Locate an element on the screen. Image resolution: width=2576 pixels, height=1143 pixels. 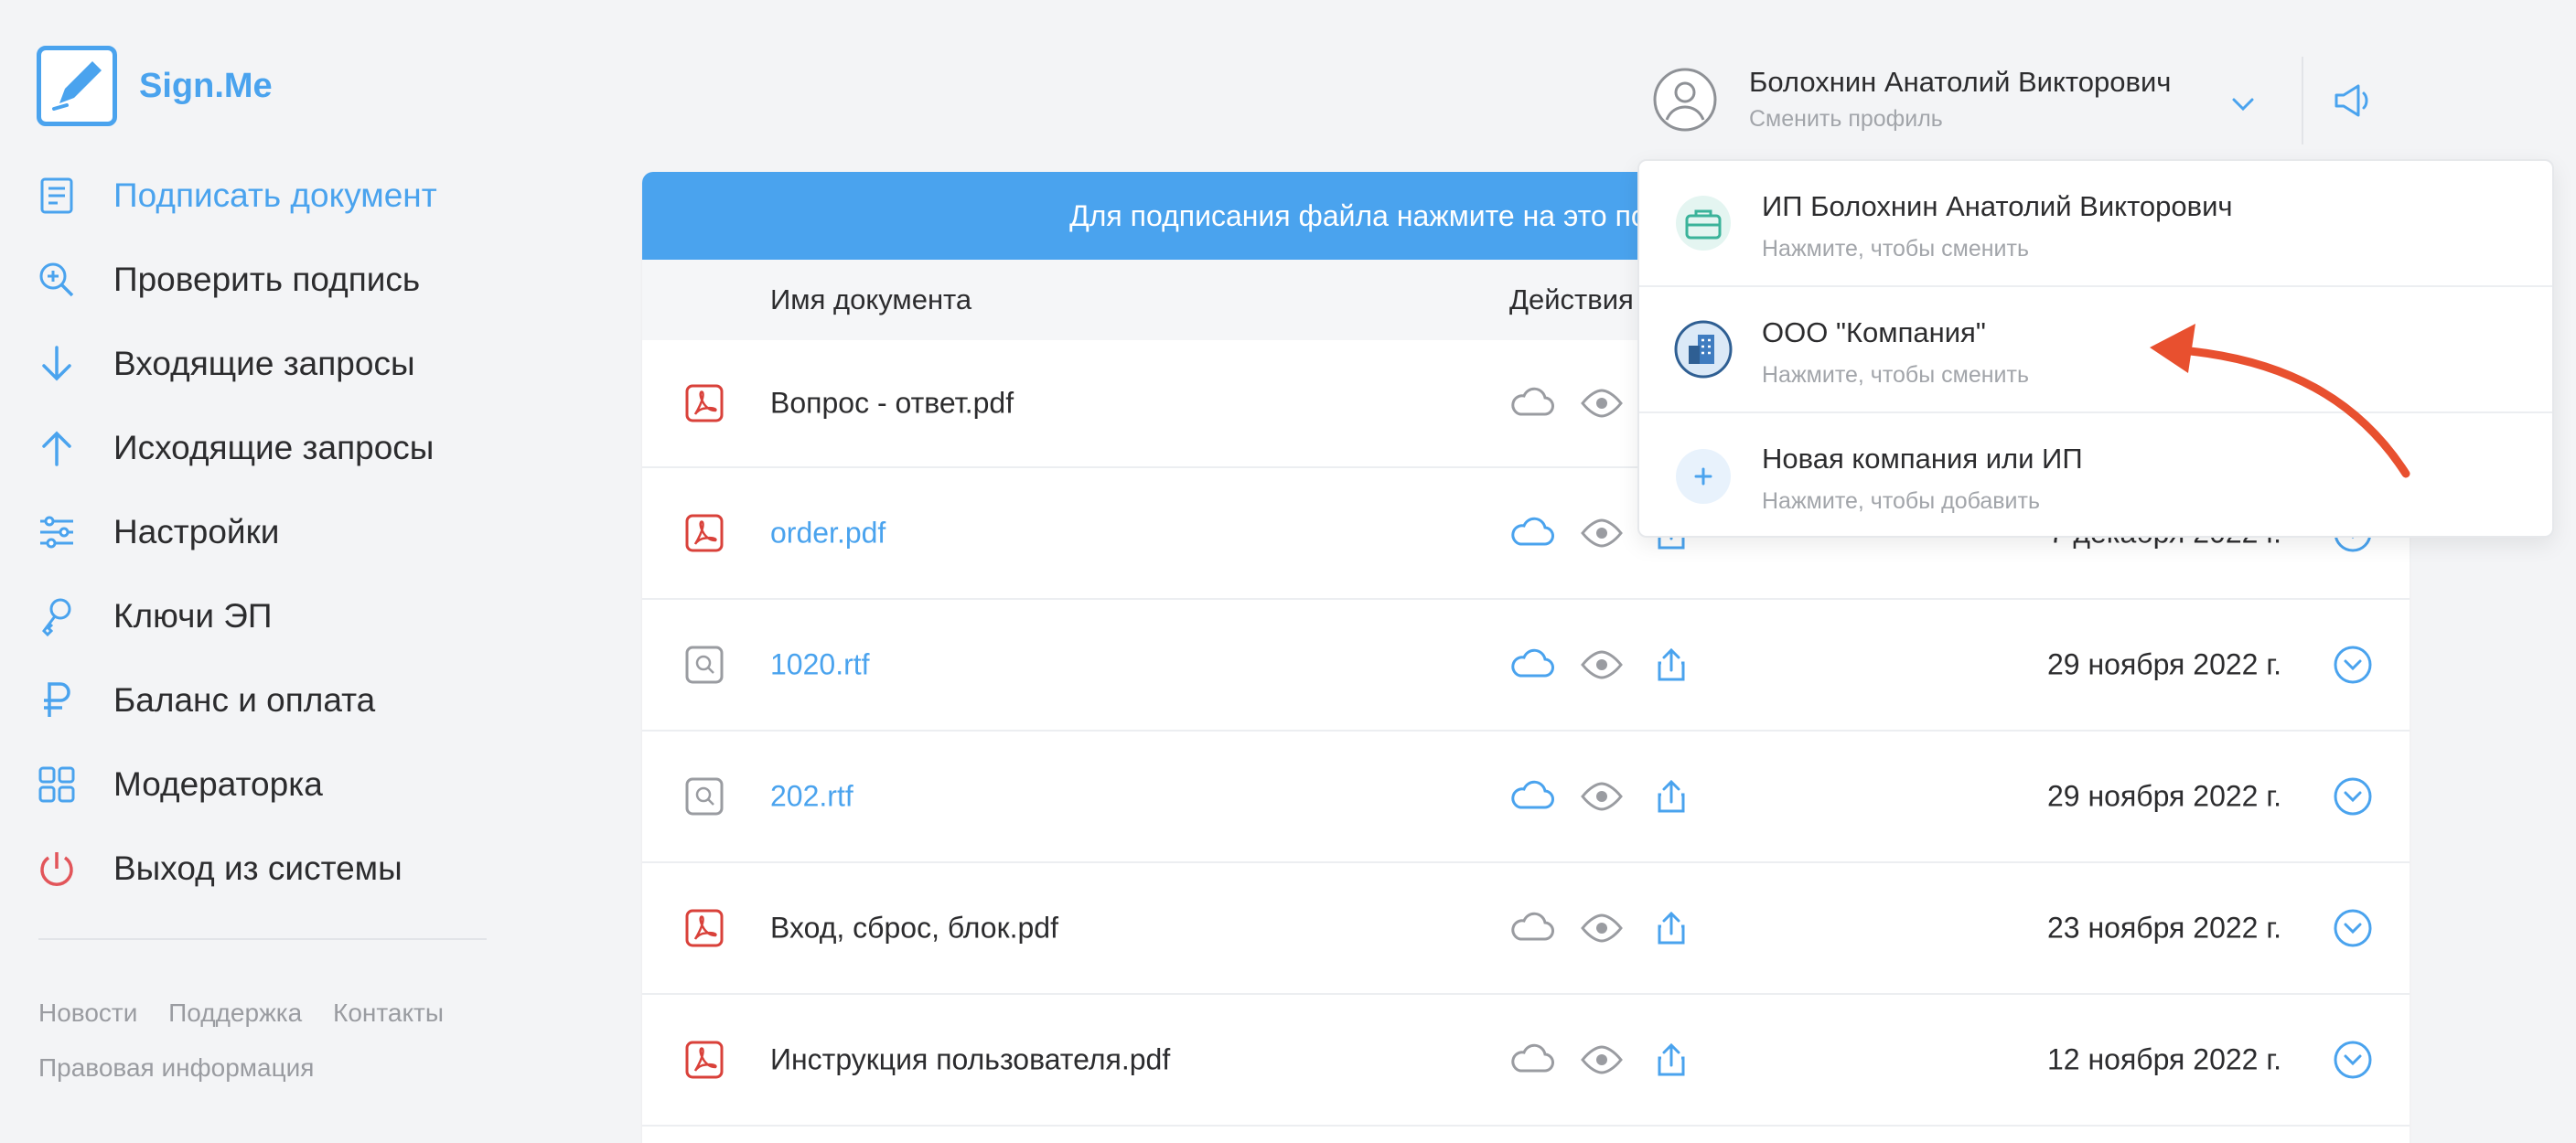
briefcase-icon is located at coordinates (1704, 223).